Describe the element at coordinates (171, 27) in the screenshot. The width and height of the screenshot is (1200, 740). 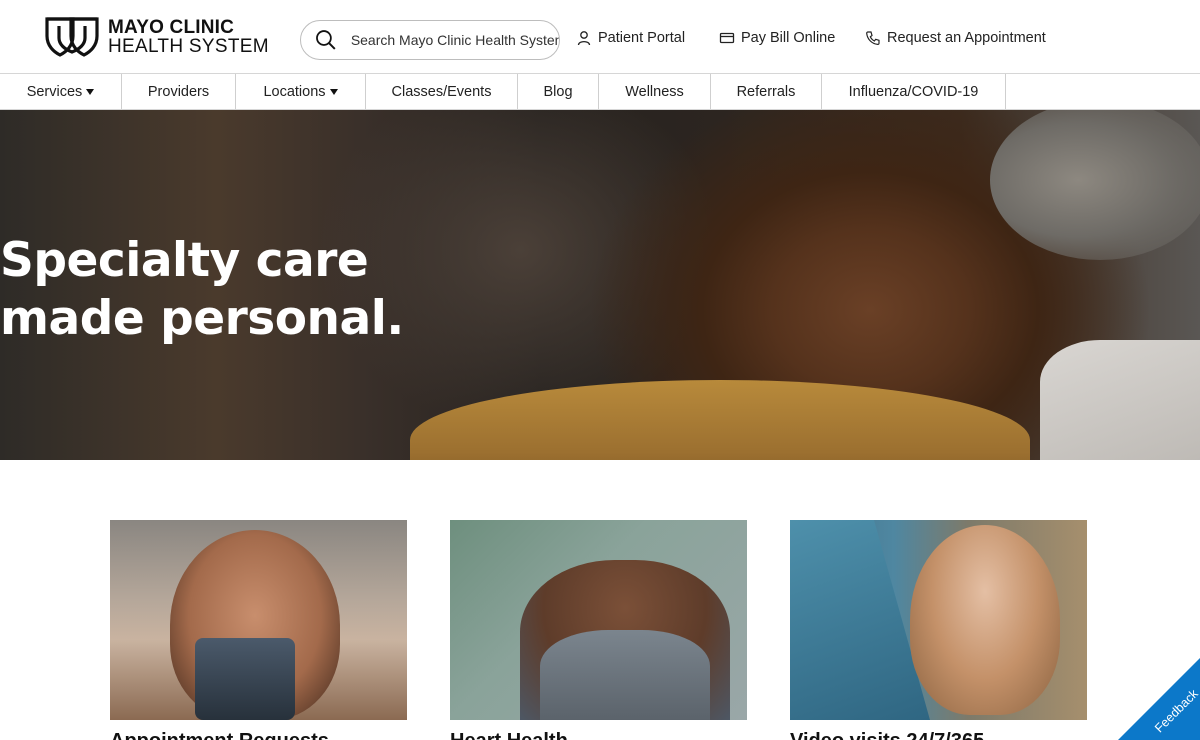
I see `logo-line1: MAYO CLINIC` at that location.